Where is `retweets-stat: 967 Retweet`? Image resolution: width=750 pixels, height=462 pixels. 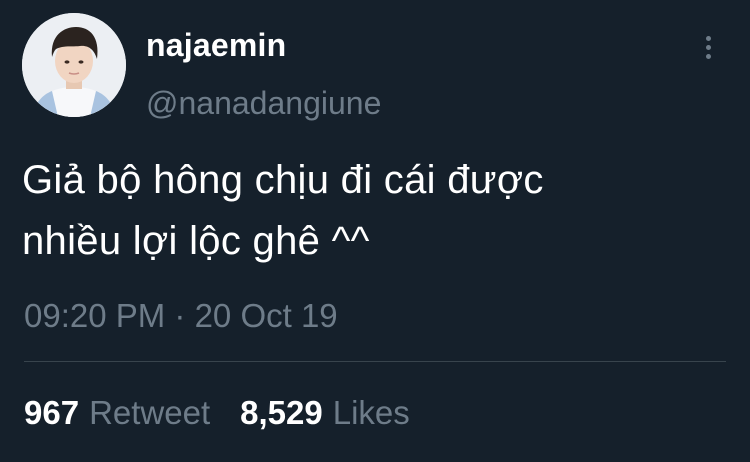 retweets-stat: 967 Retweet is located at coordinates (117, 413).